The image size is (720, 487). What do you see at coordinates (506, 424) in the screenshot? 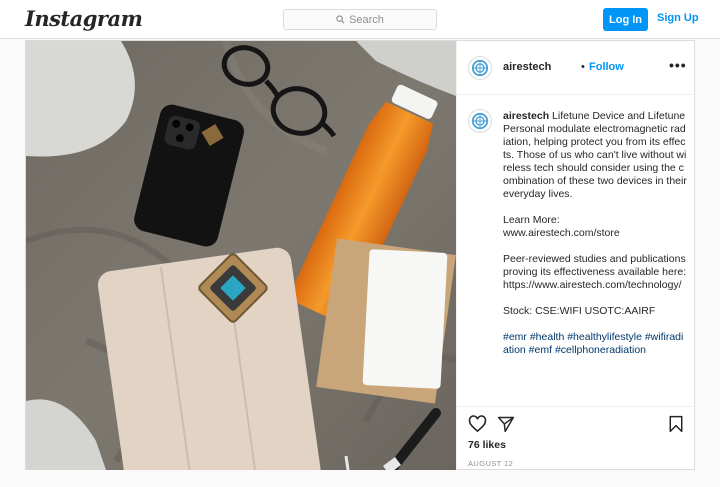
I see `paper-plane-icon` at bounding box center [506, 424].